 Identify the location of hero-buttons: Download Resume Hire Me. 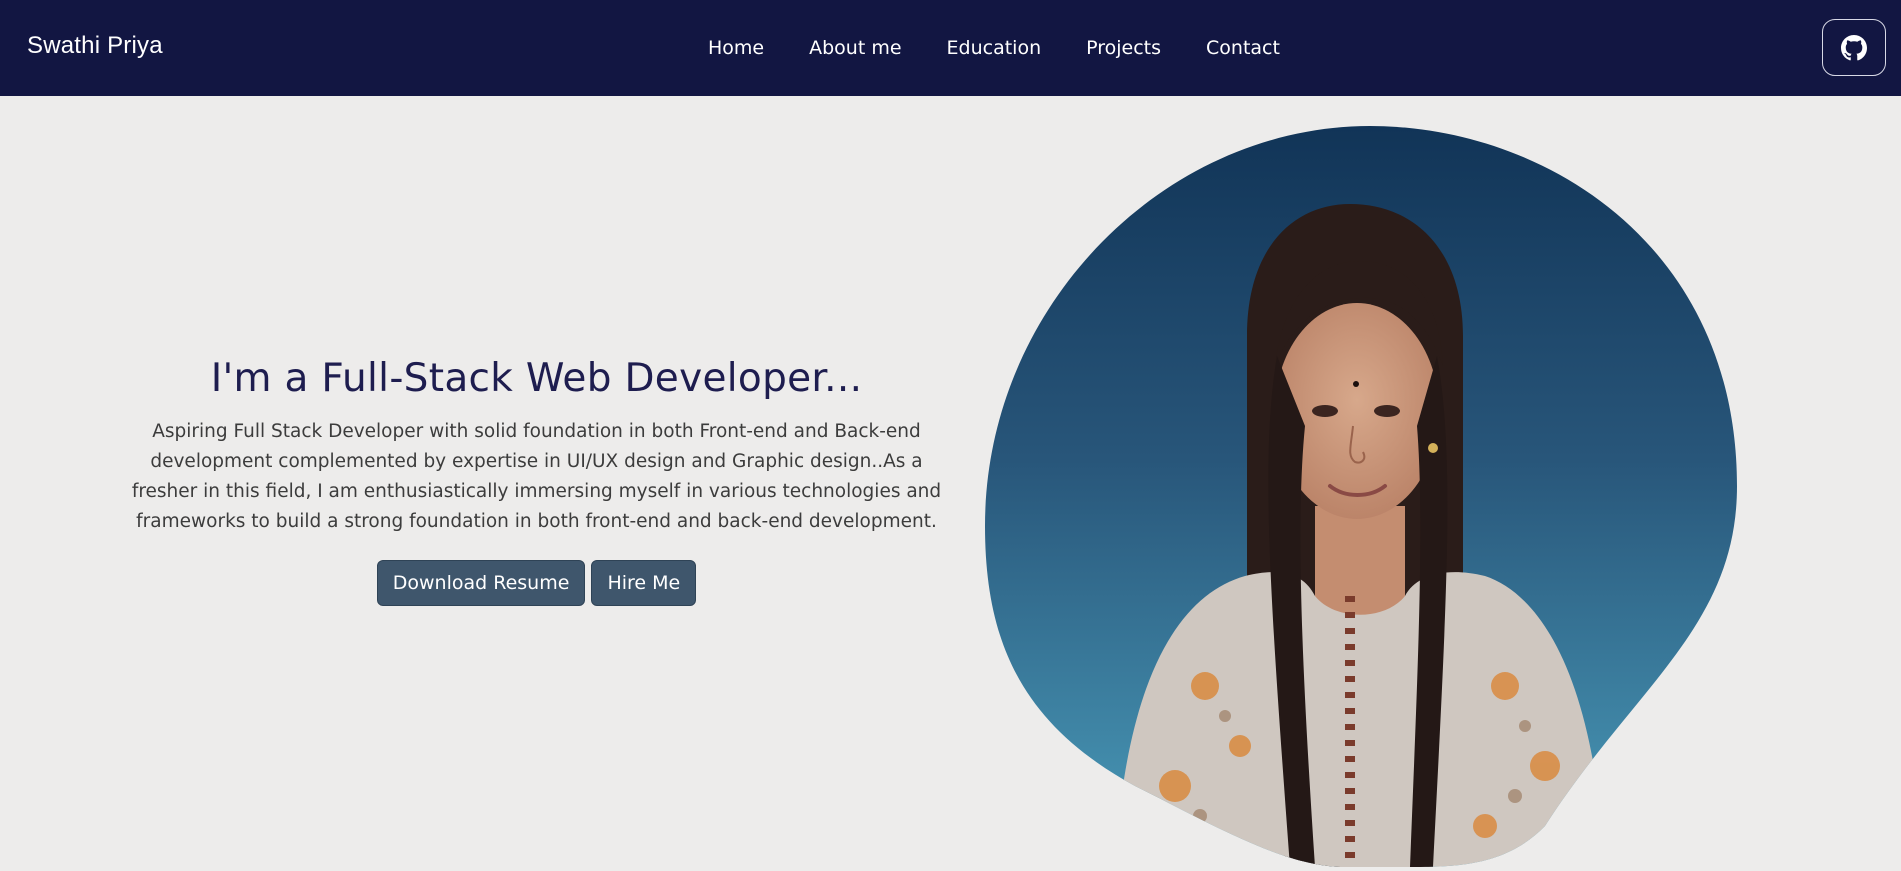
(536, 583).